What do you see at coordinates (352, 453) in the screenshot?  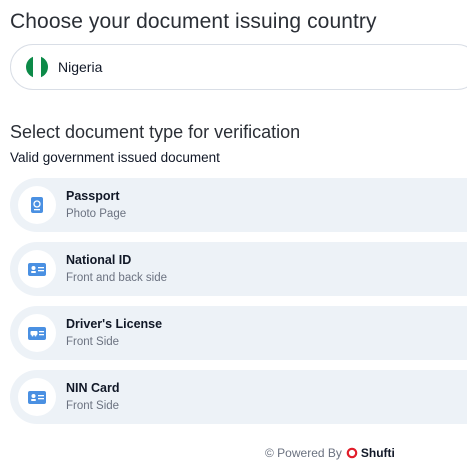 I see `shufti-logo-icon` at bounding box center [352, 453].